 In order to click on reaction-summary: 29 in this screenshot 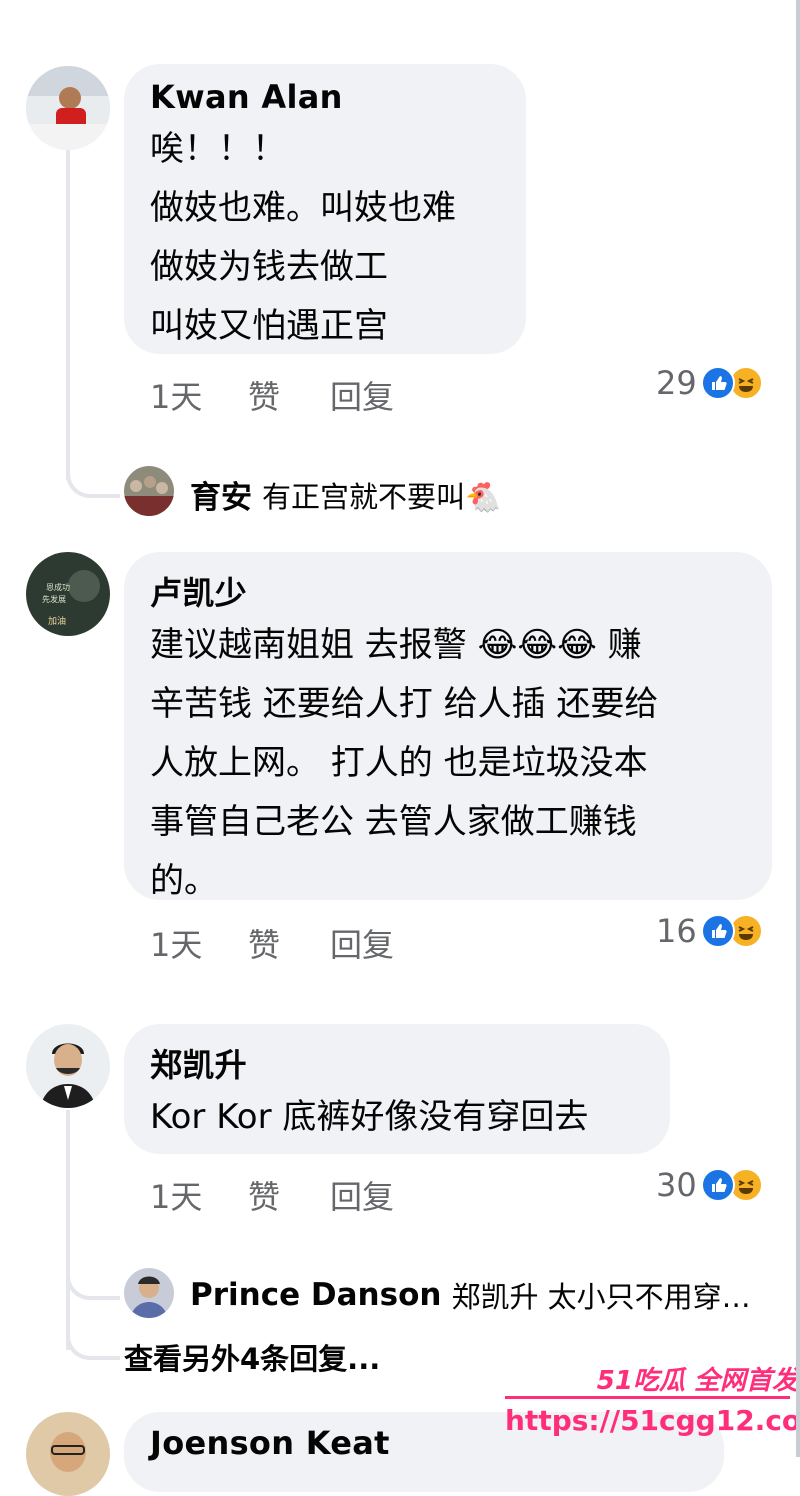, I will do `click(709, 383)`.